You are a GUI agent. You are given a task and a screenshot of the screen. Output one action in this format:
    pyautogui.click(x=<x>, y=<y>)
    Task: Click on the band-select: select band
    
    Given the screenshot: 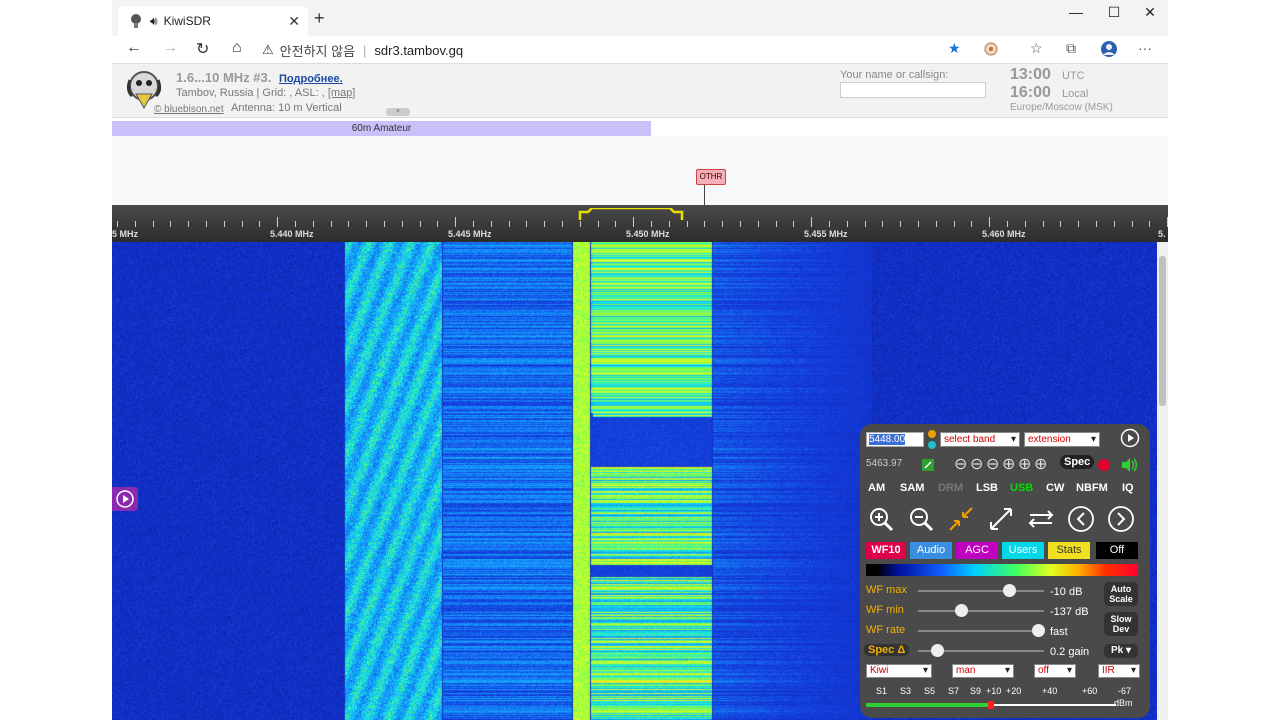 What is the action you would take?
    pyautogui.click(x=980, y=439)
    